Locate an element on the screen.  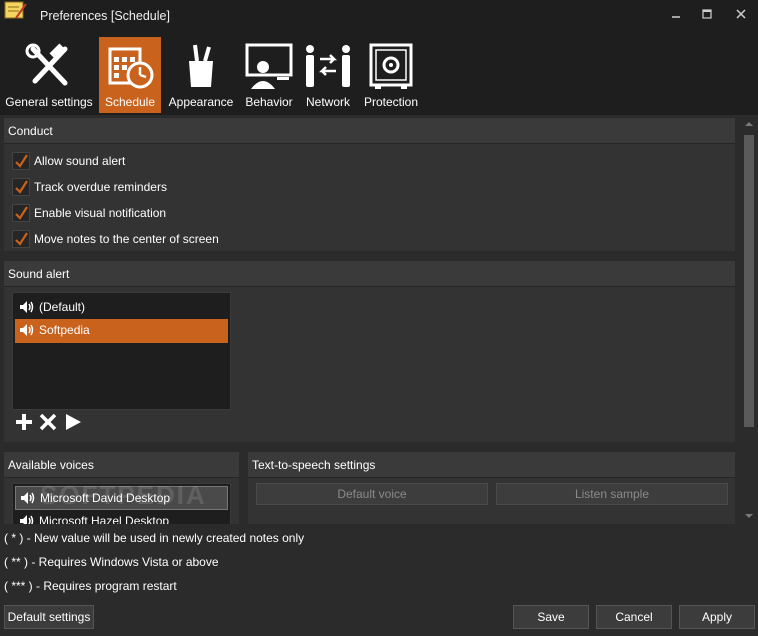
remove-icon is located at coordinates (48, 422).